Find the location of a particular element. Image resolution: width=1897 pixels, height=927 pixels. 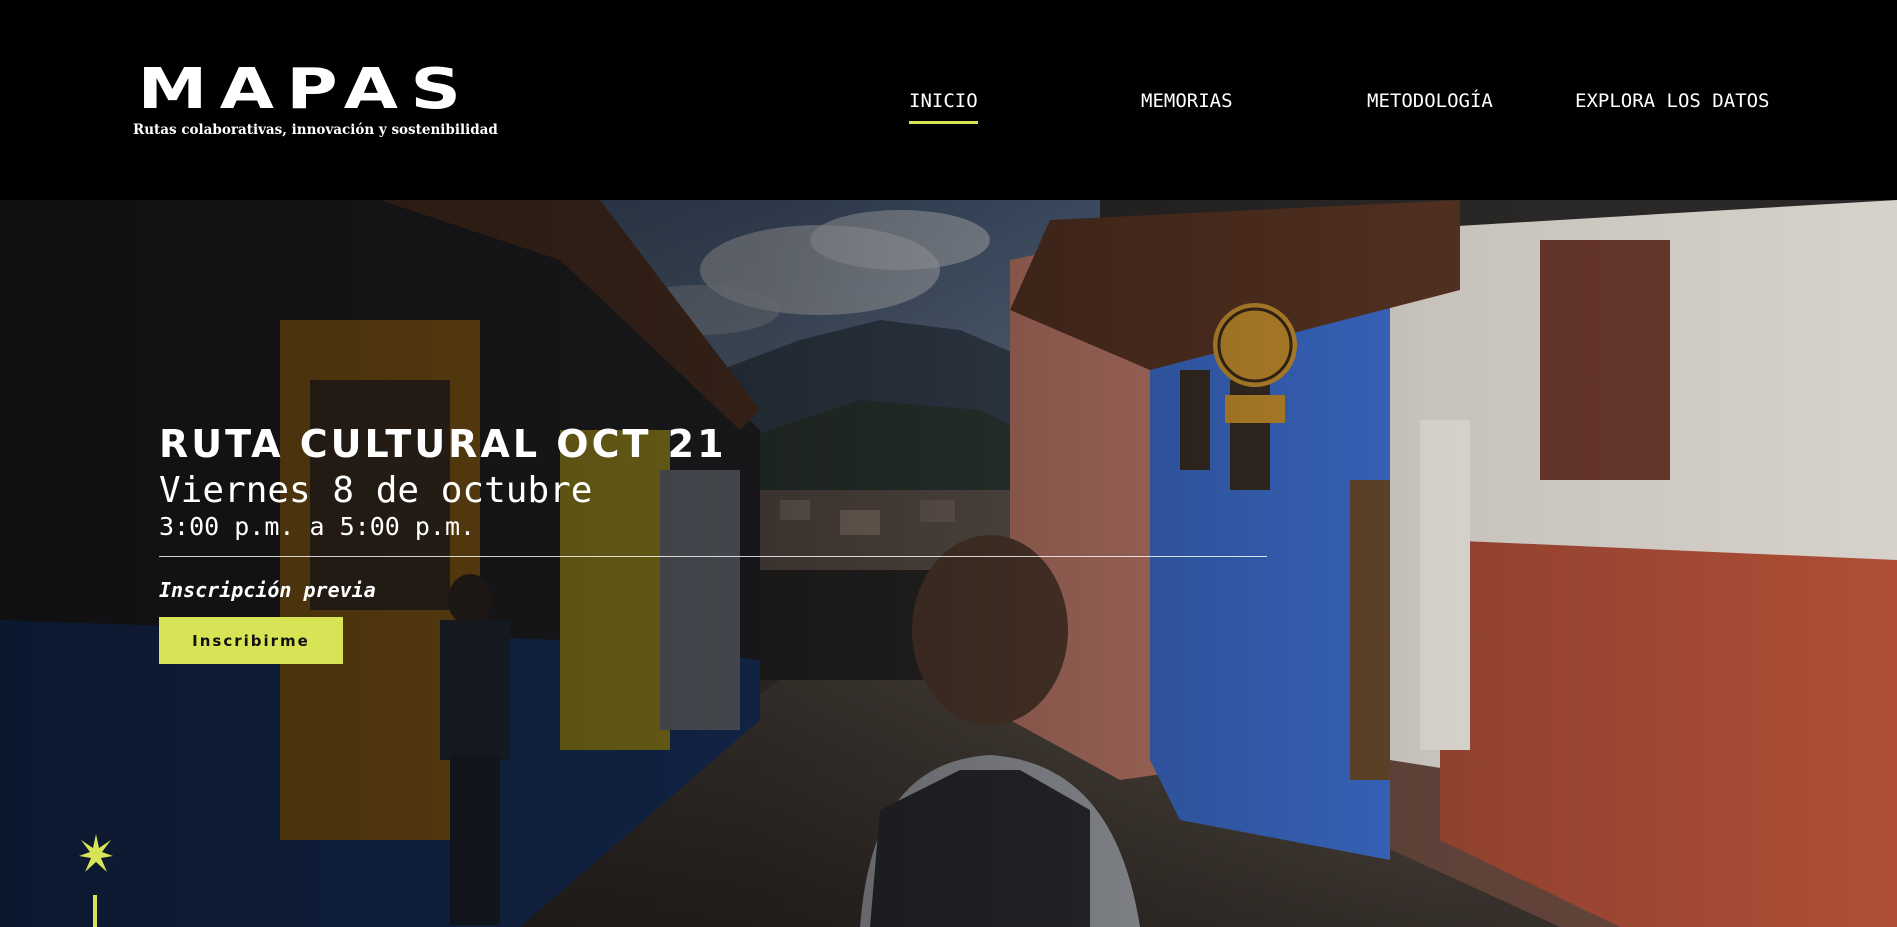

event-title: RUTA CULTURAL OCT 21 is located at coordinates (443, 444).